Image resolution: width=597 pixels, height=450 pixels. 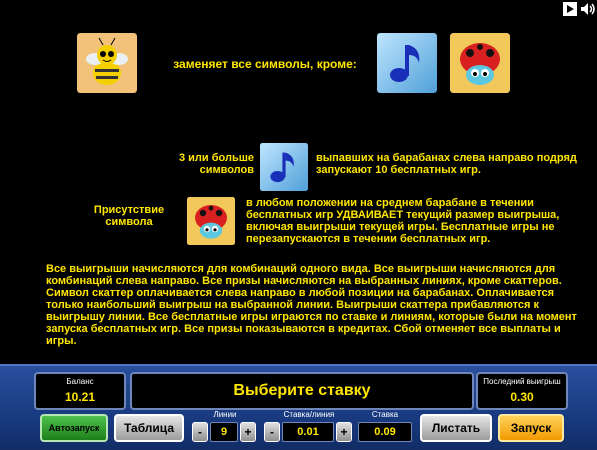 I want to click on bee-icon, so click(x=107, y=65).